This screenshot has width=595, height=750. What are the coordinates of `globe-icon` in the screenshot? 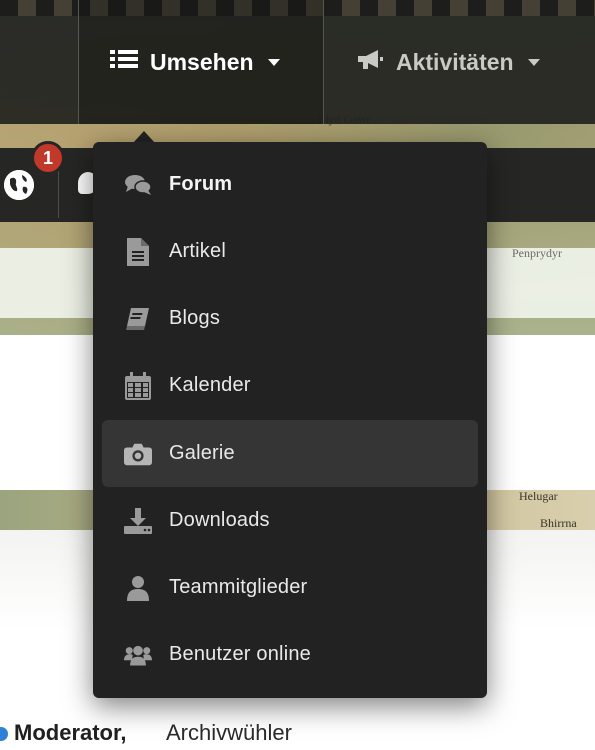 It's located at (19, 185).